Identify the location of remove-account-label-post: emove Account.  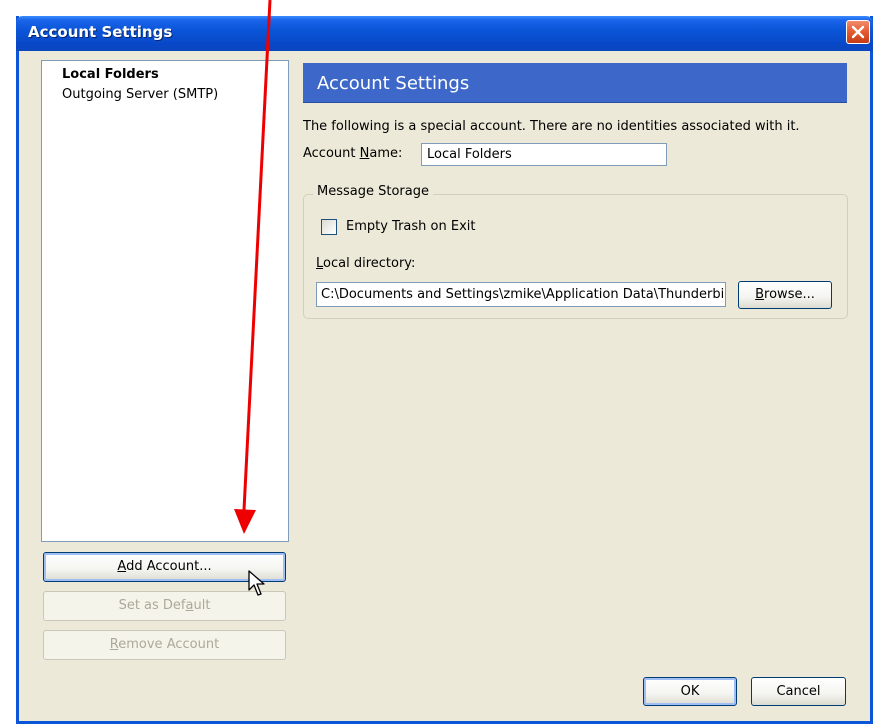
(169, 644).